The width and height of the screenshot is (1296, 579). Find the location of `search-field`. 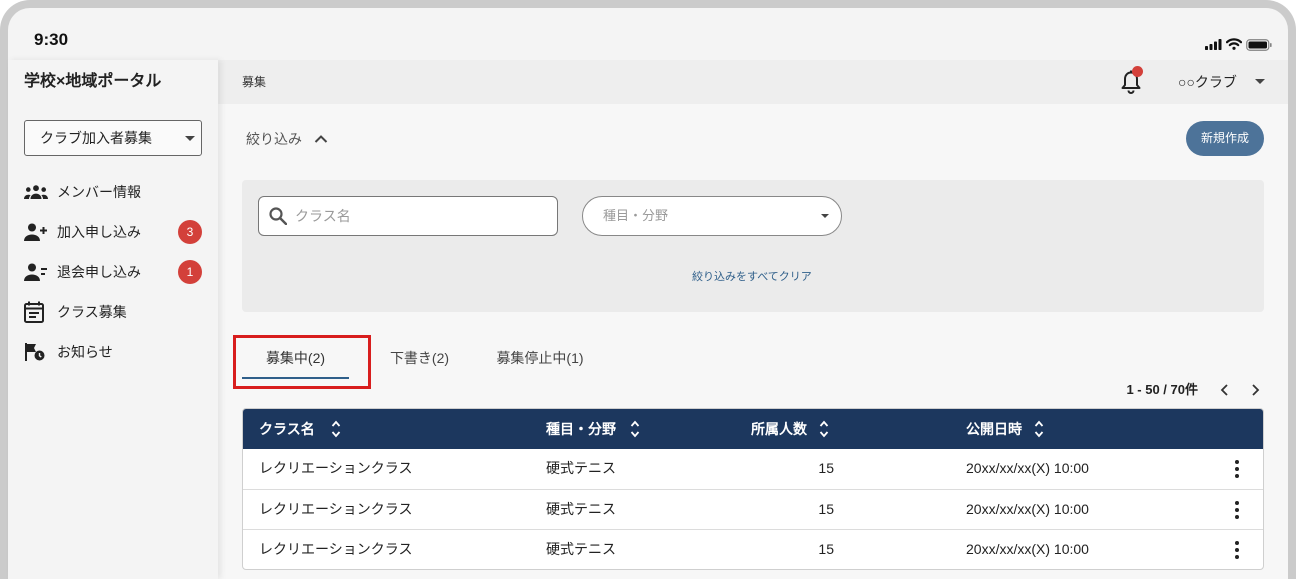

search-field is located at coordinates (408, 216).